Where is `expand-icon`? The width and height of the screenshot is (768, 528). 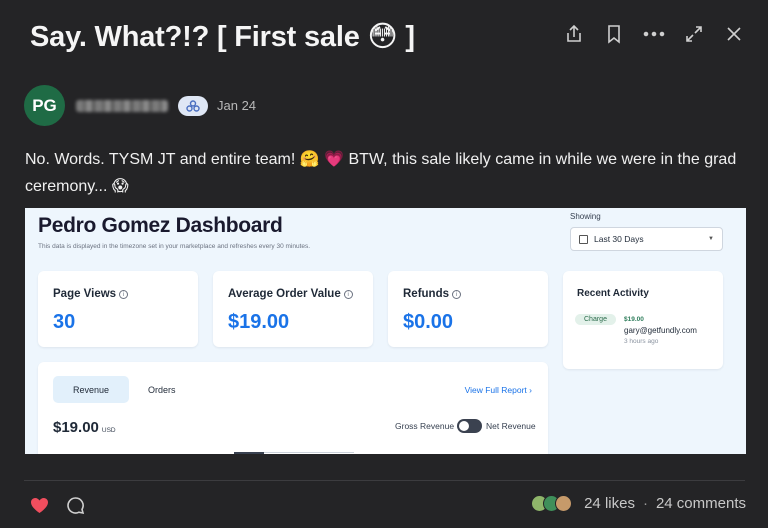
expand-icon is located at coordinates (694, 34).